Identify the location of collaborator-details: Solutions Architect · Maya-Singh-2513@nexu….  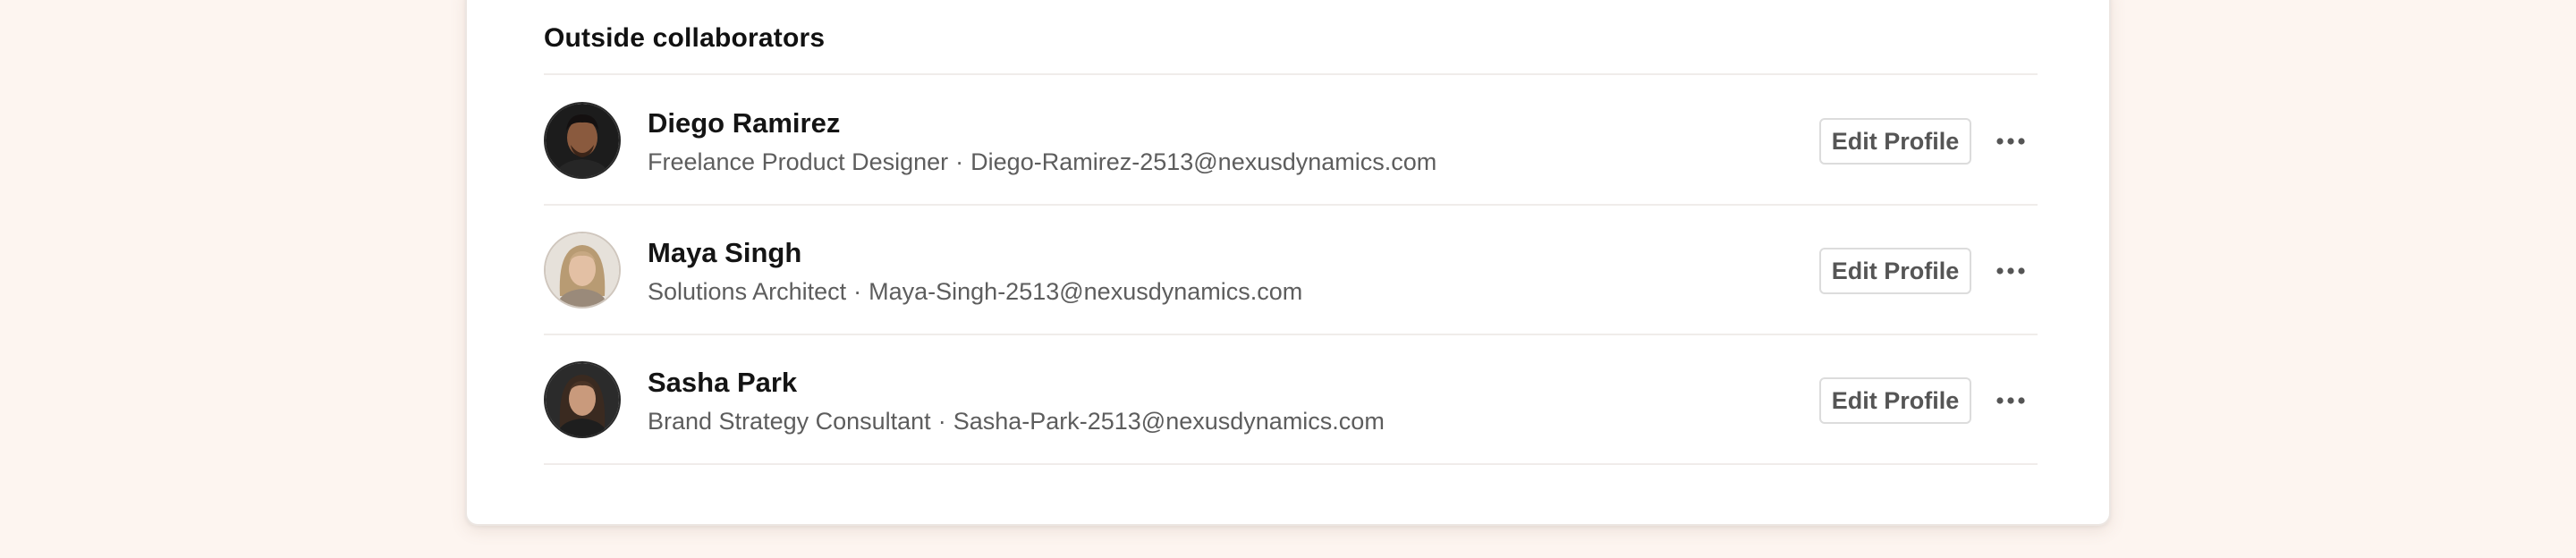
(975, 292).